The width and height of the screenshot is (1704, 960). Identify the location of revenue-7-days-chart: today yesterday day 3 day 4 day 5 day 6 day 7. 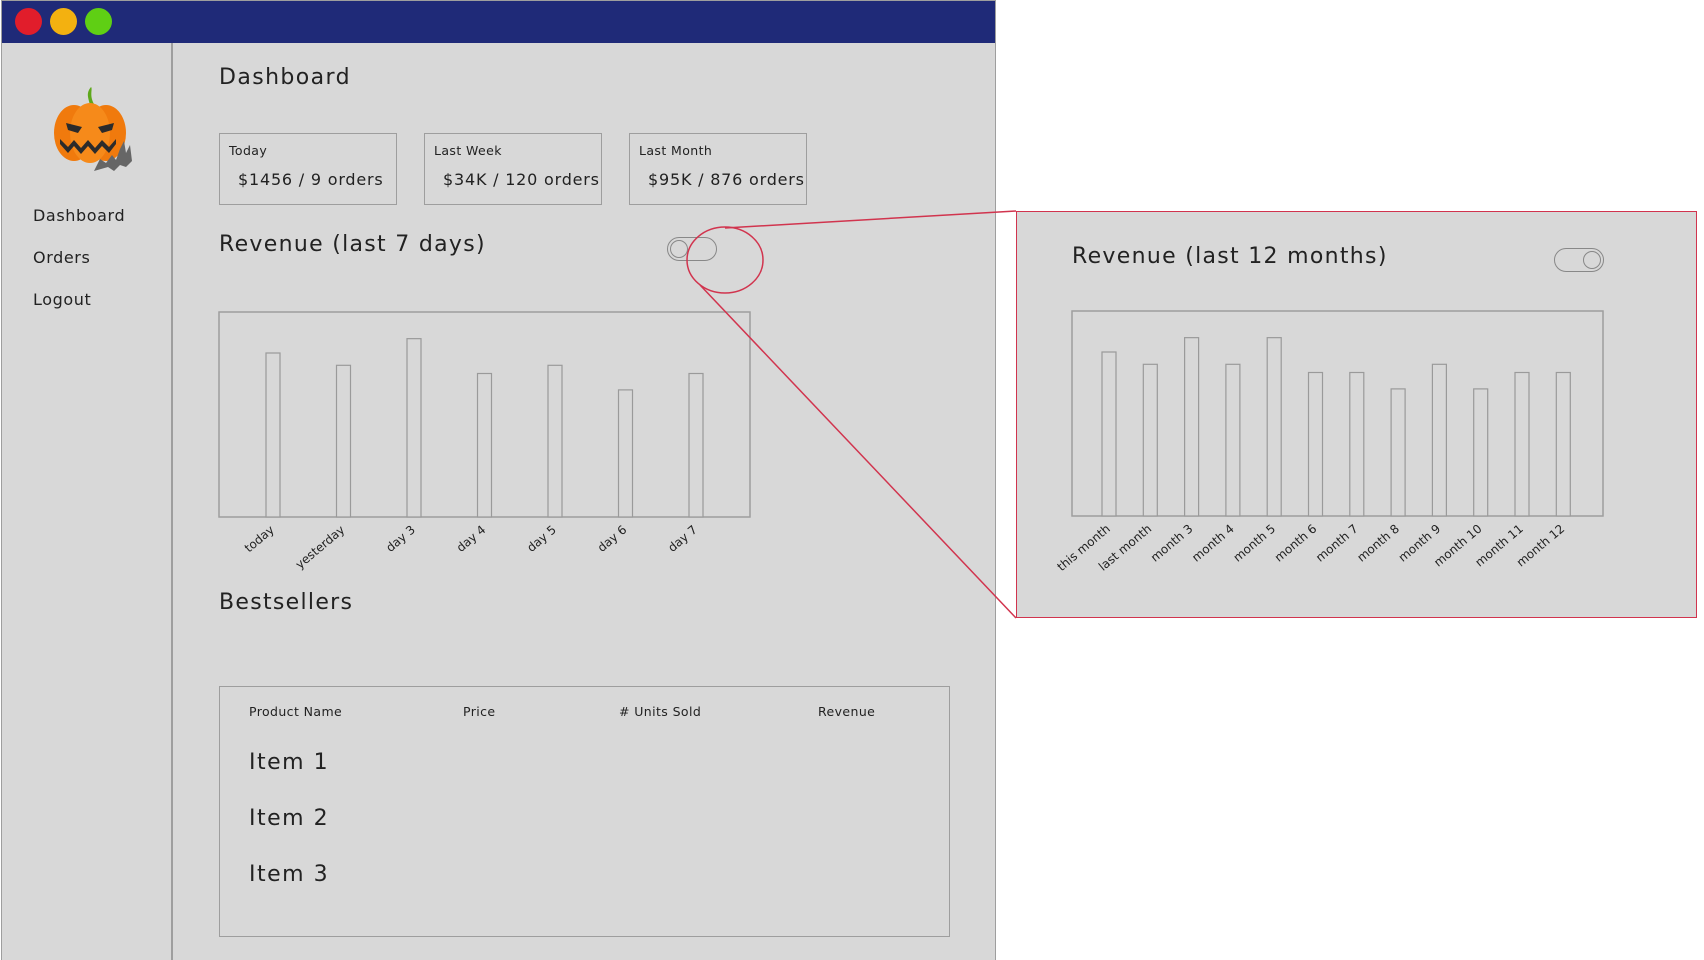
(484, 441).